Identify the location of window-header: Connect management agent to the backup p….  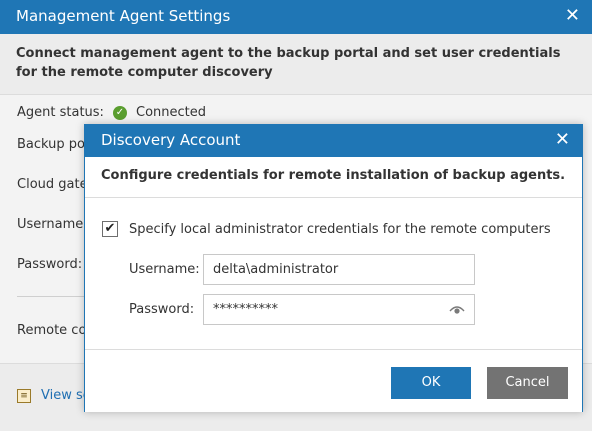
(296, 64).